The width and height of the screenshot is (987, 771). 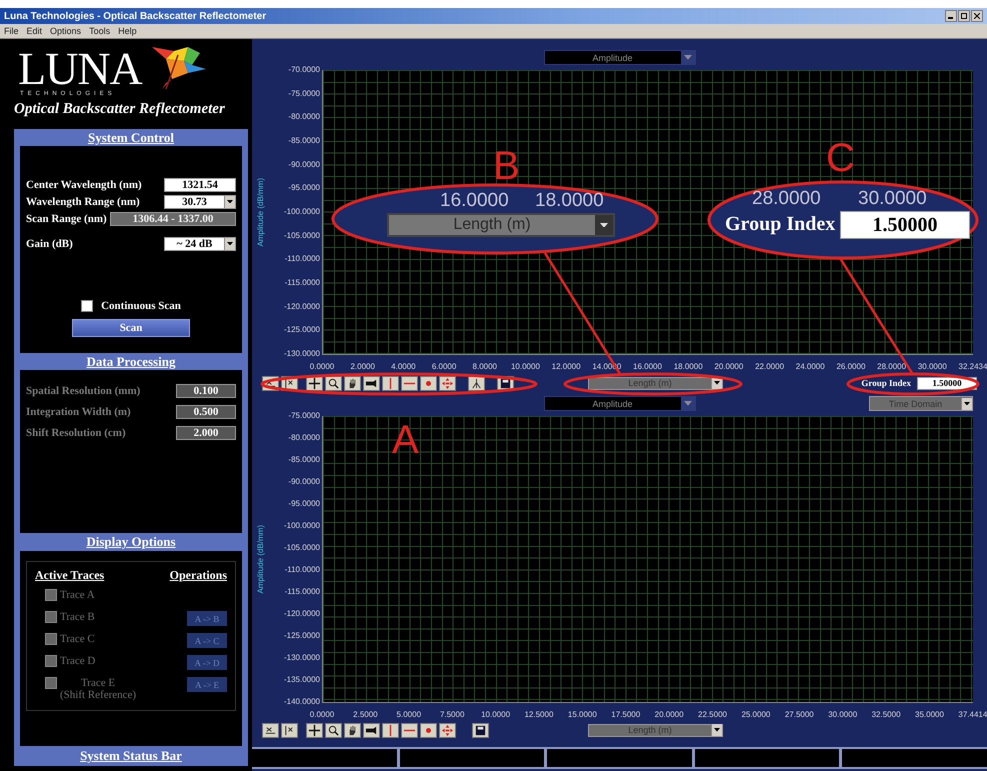 I want to click on maximize-button, so click(x=964, y=16).